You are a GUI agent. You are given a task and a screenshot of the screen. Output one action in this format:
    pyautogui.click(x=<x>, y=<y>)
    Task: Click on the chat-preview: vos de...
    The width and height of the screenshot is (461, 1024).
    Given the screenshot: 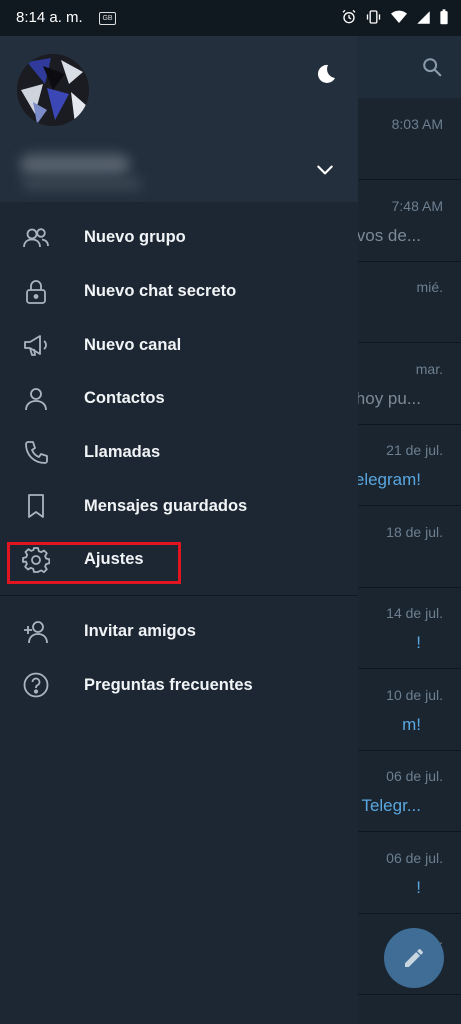 What is the action you would take?
    pyautogui.click(x=388, y=235)
    